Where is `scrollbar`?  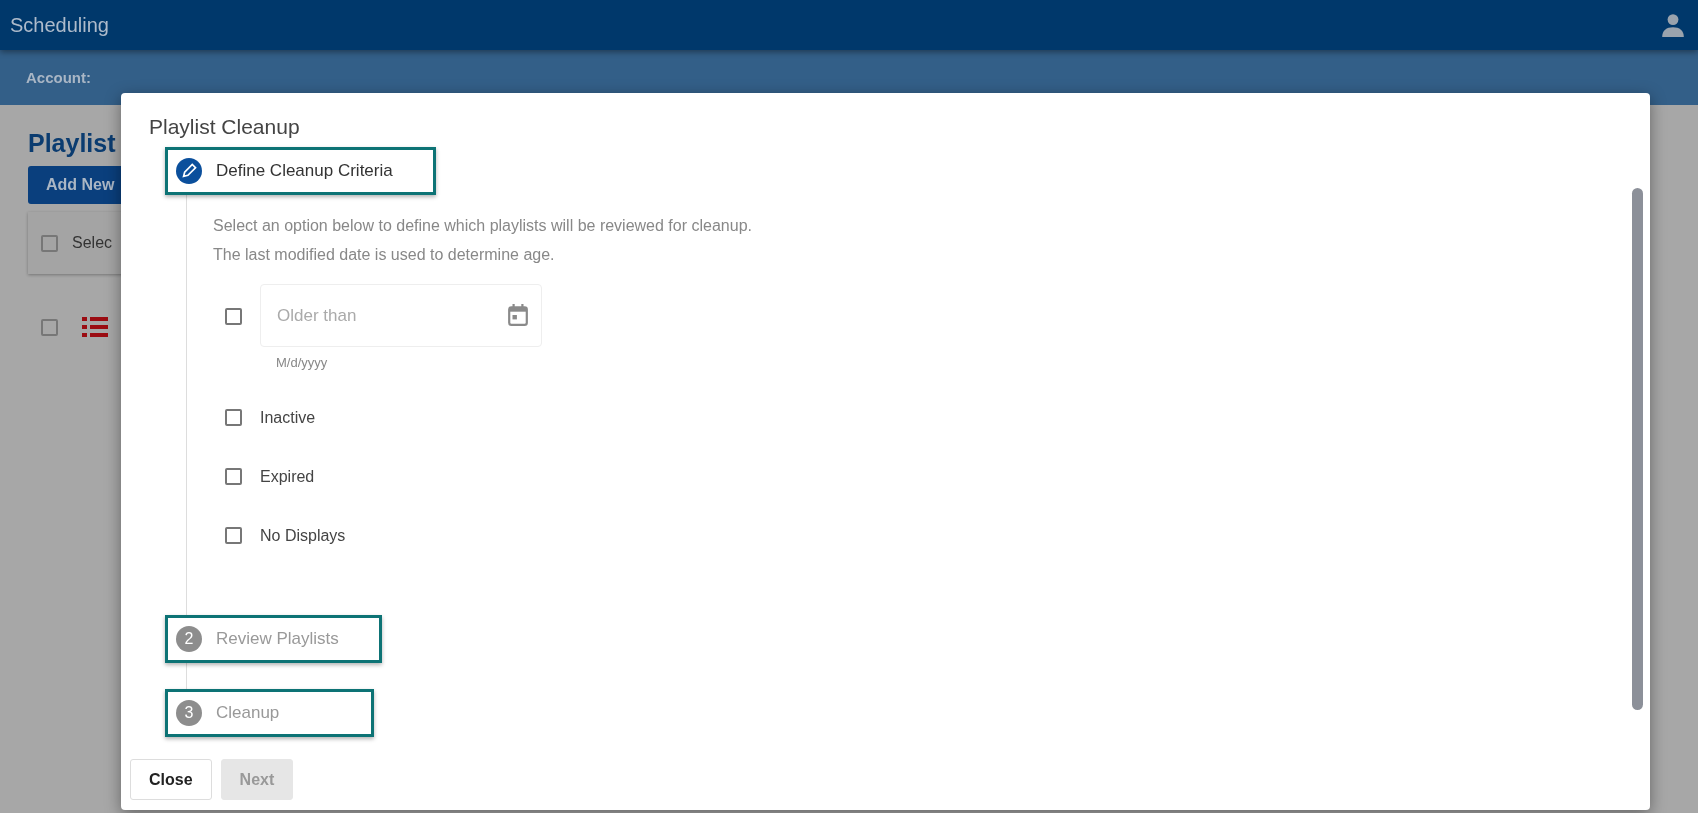
scrollbar is located at coordinates (1637, 449).